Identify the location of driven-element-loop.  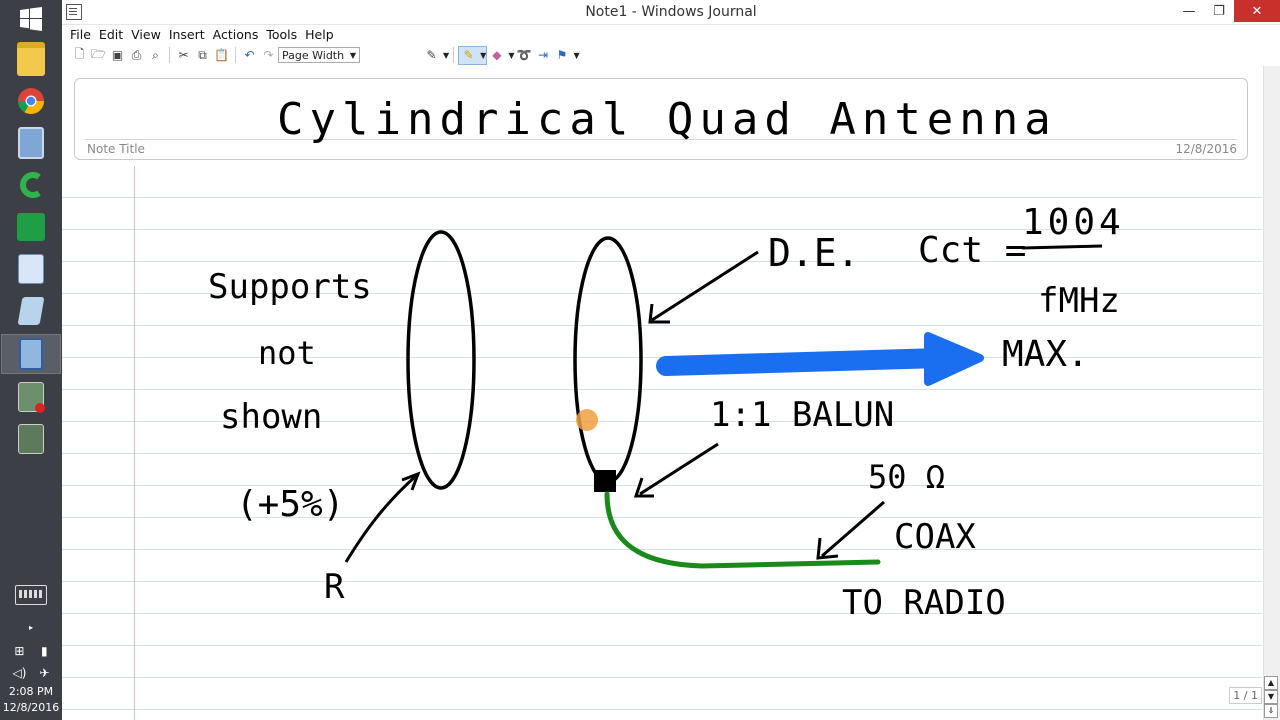
(608, 360).